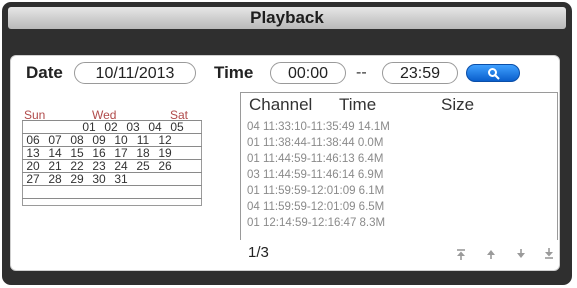 The height and width of the screenshot is (288, 577). Describe the element at coordinates (521, 254) in the screenshot. I see `next-page-icon` at that location.